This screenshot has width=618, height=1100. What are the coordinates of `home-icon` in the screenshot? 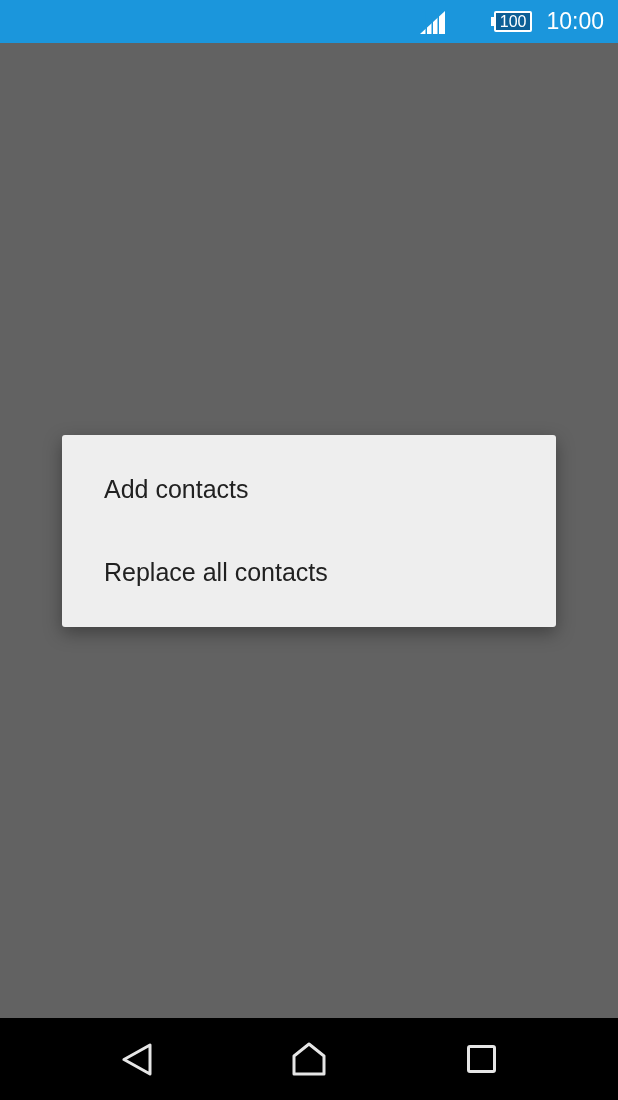 It's located at (309, 1059).